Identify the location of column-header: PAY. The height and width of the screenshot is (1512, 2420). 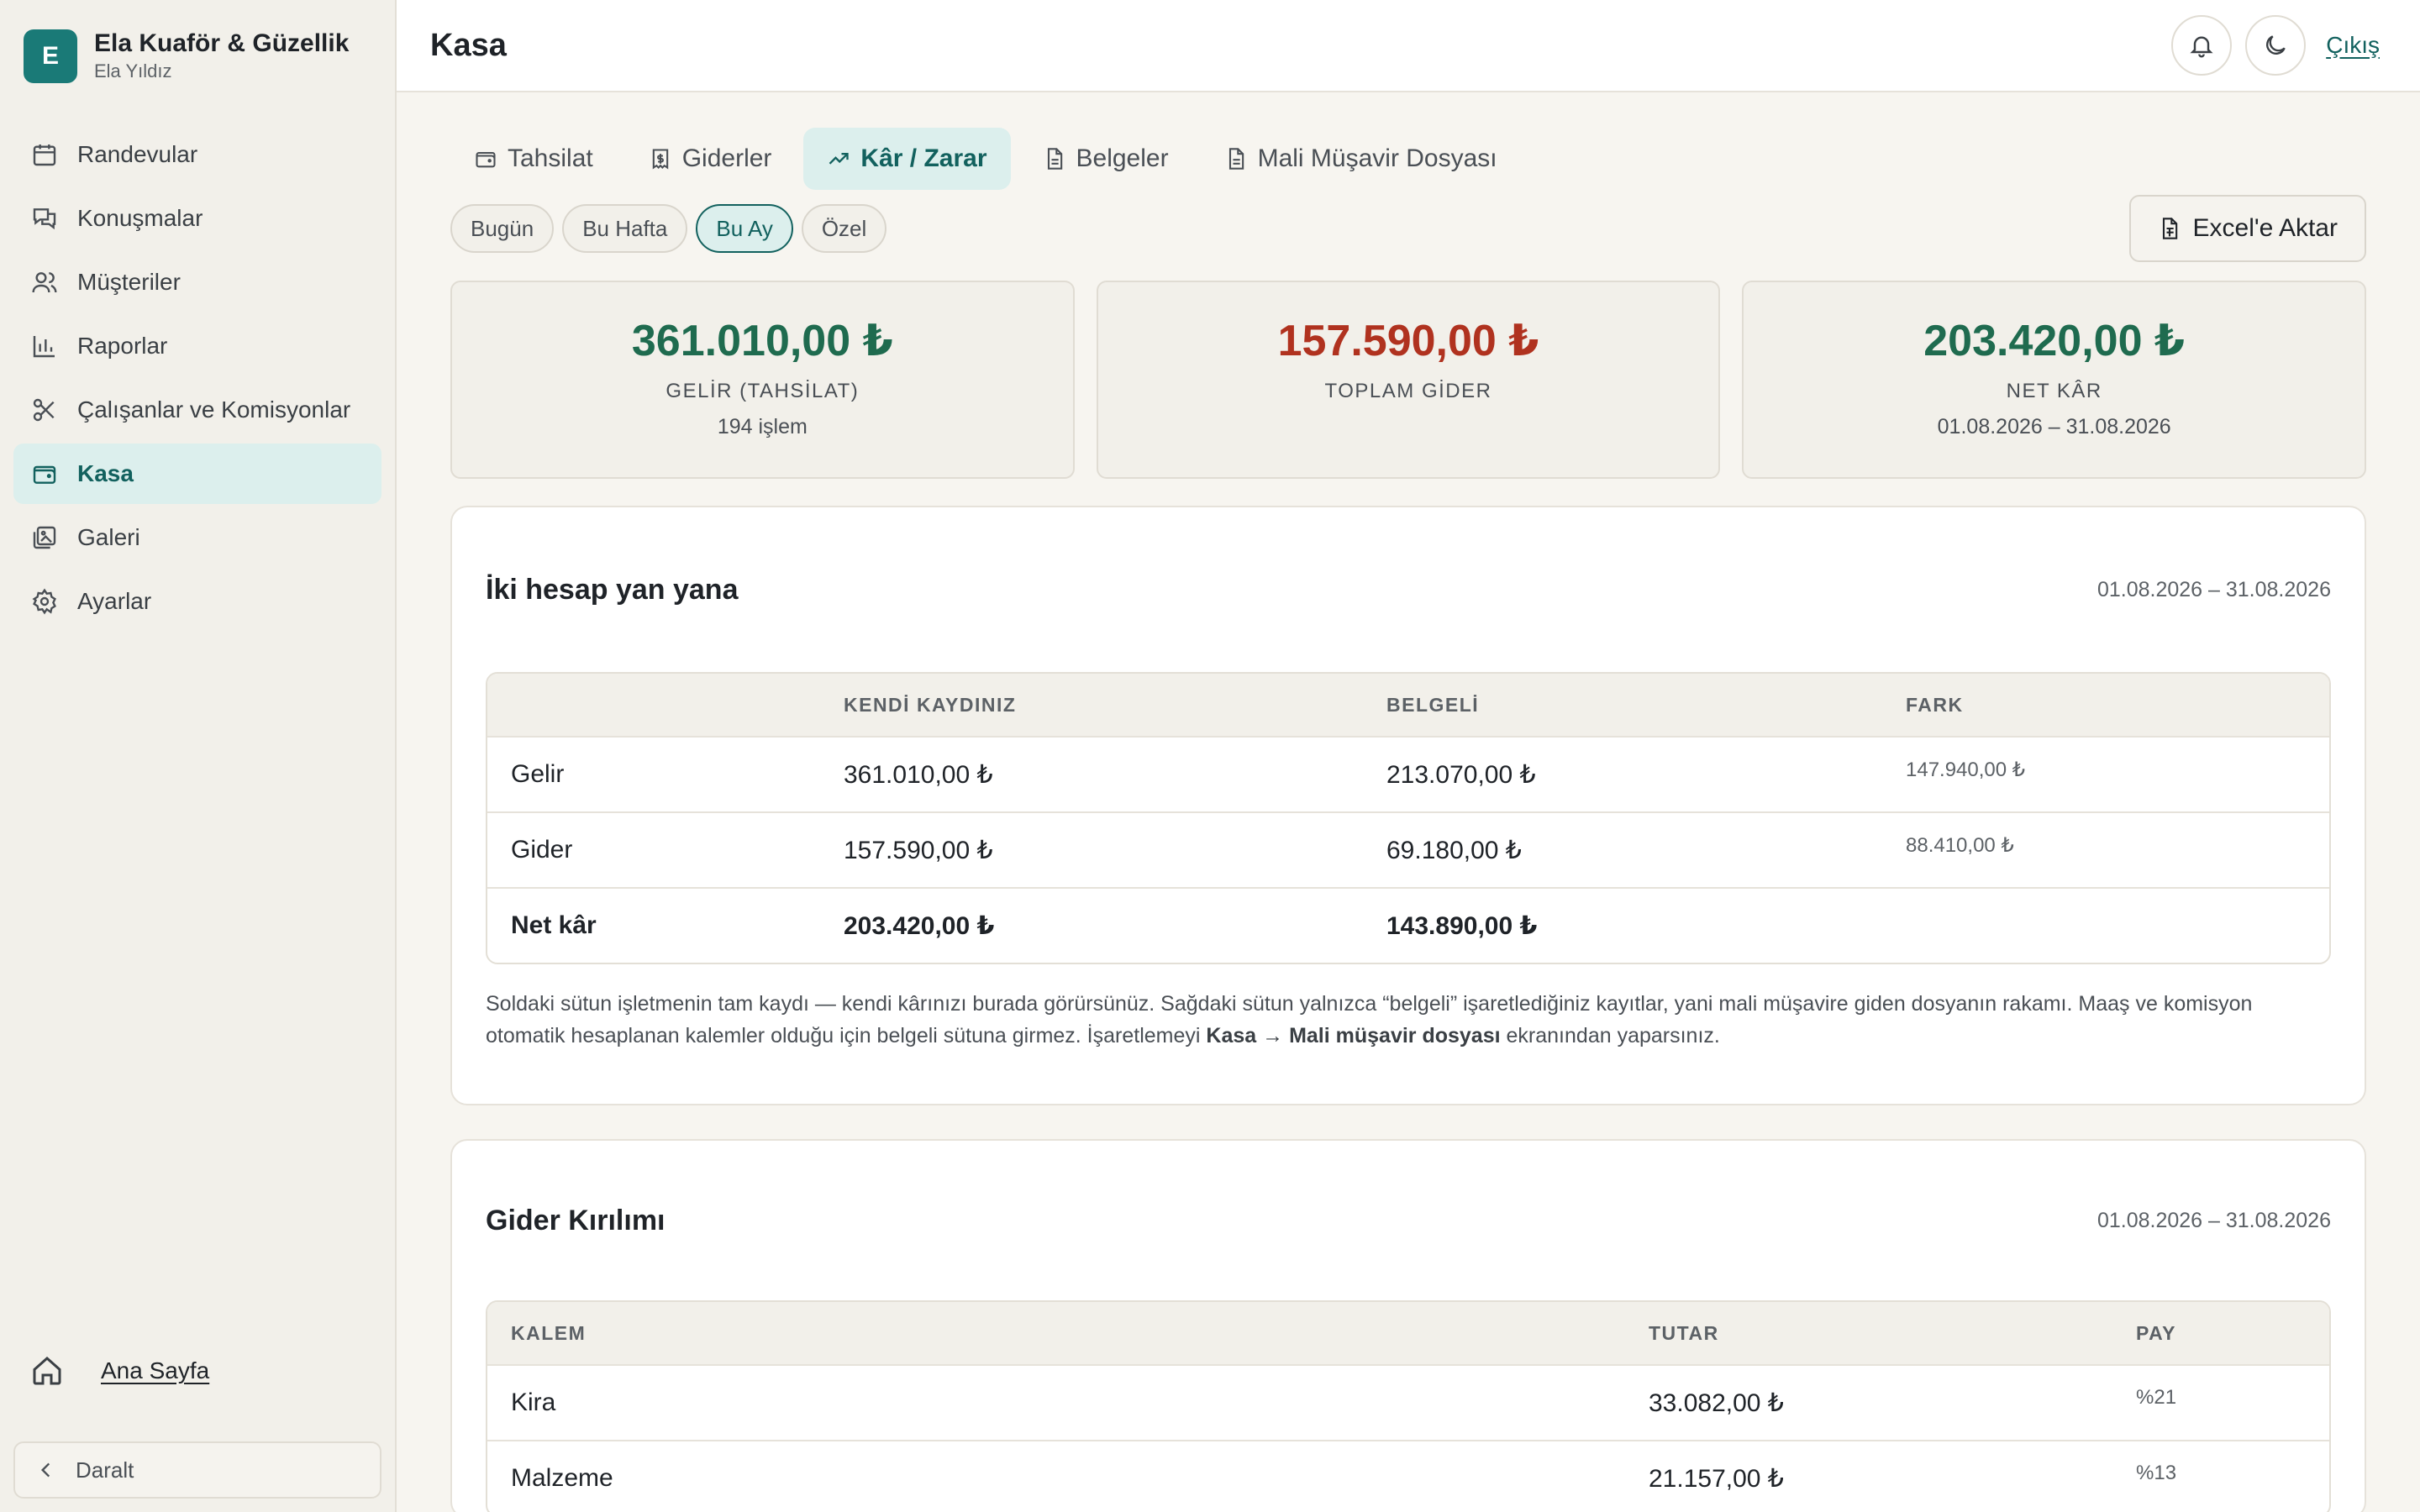
(2220, 1333).